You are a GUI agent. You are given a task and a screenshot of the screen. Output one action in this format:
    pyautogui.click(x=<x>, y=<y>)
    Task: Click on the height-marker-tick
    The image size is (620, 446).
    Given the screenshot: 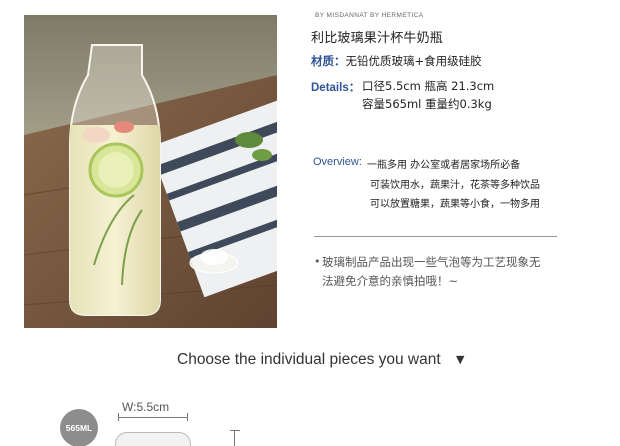 What is the action you would take?
    pyautogui.click(x=235, y=430)
    